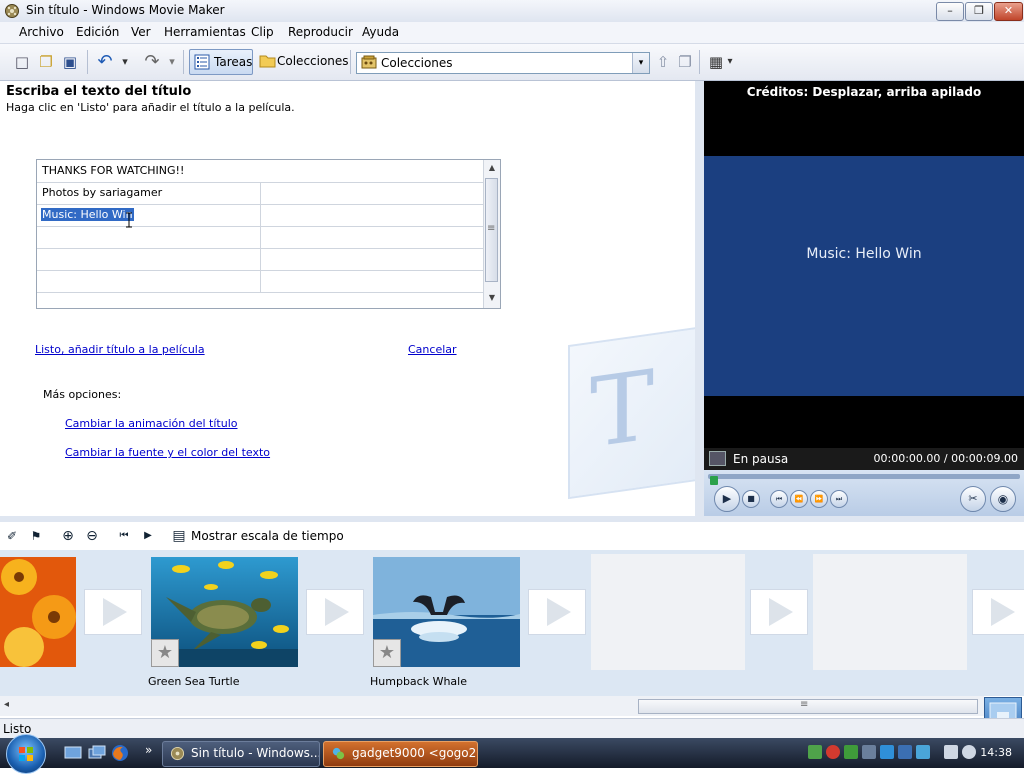  I want to click on collections-button: Colecciones, so click(302, 61).